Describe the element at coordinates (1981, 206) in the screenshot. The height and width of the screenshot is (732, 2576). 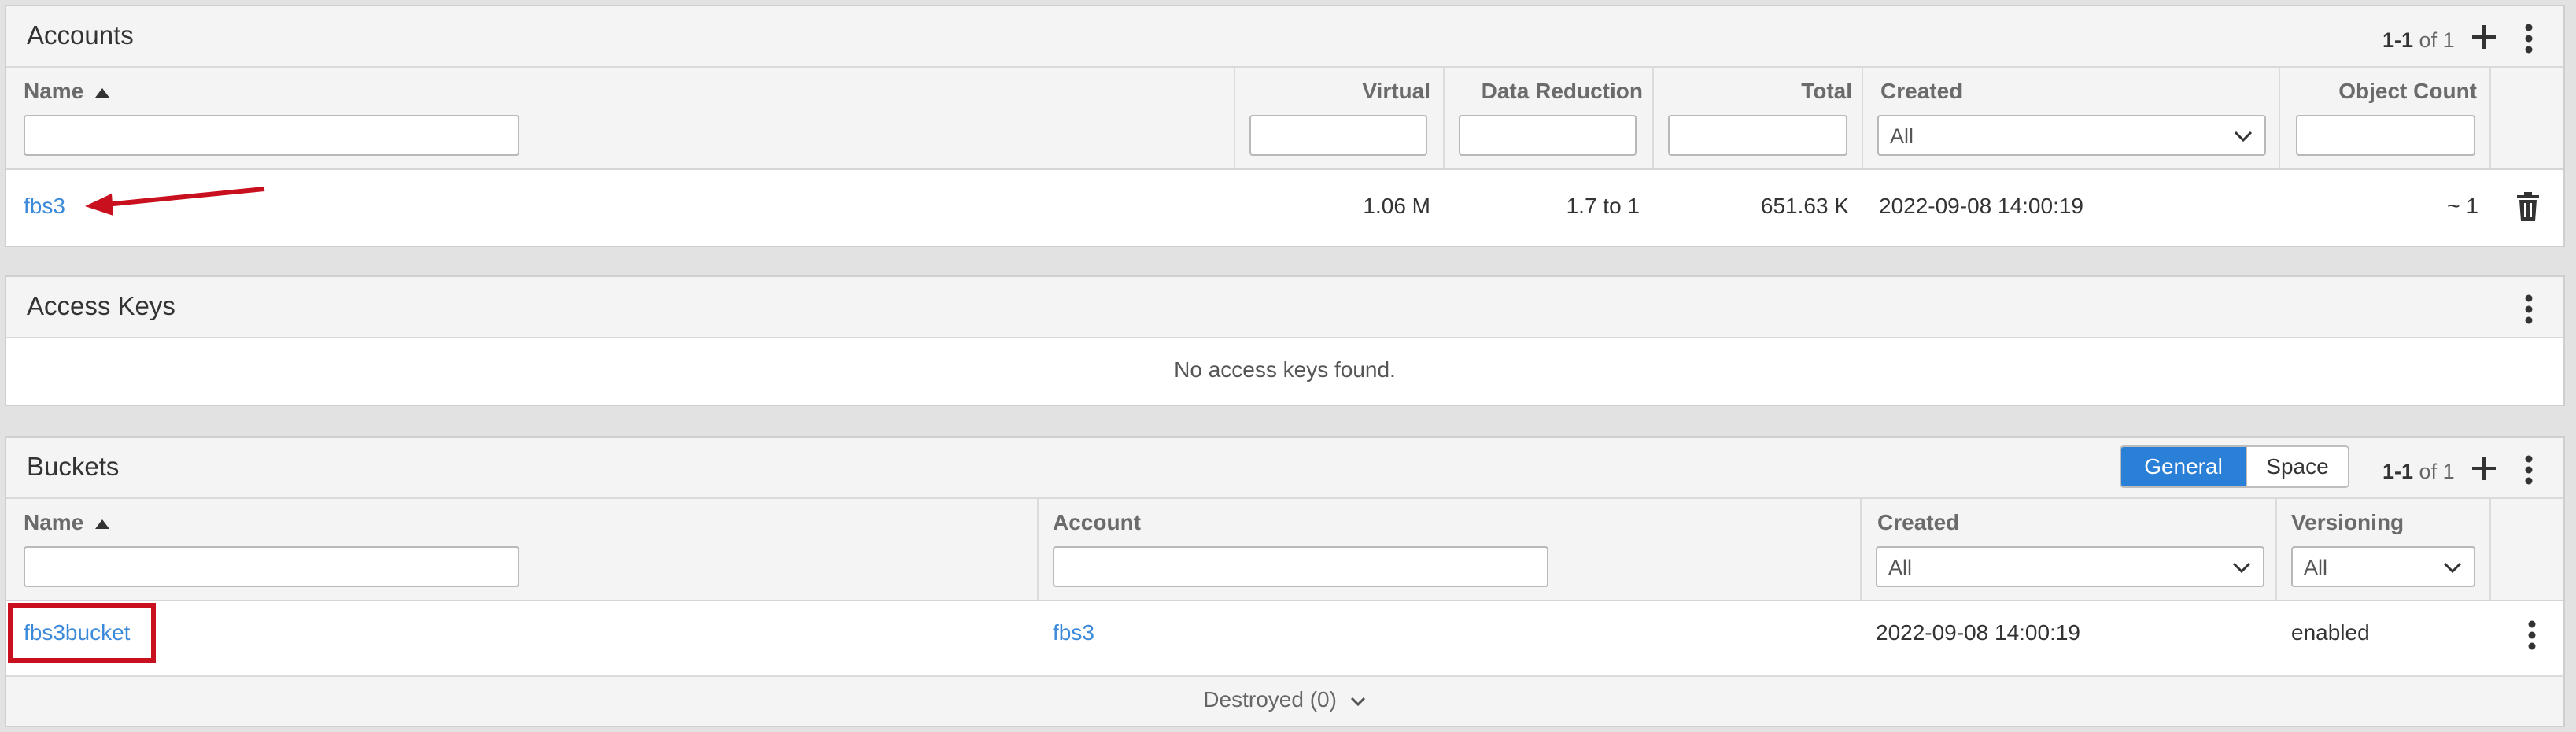
I see `account-created: 2022-09-08 14:00:19` at that location.